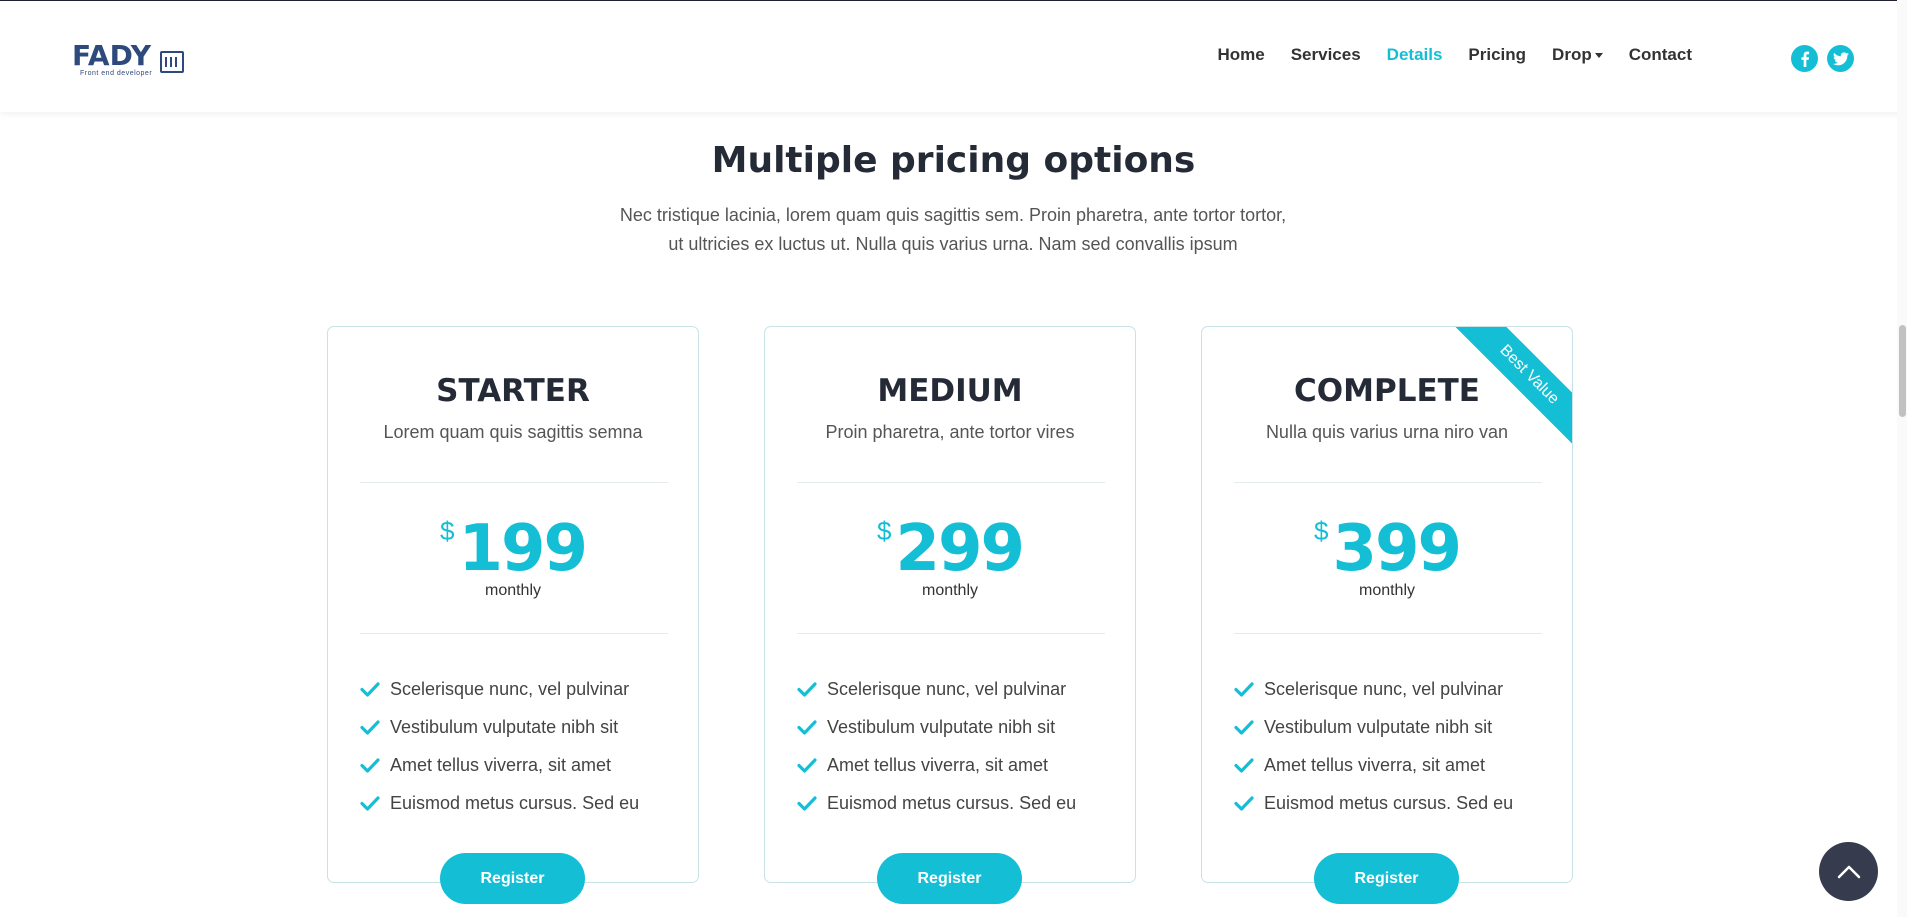  I want to click on plan-subtitle: Proin pharetra, ante tortor vires, so click(950, 432).